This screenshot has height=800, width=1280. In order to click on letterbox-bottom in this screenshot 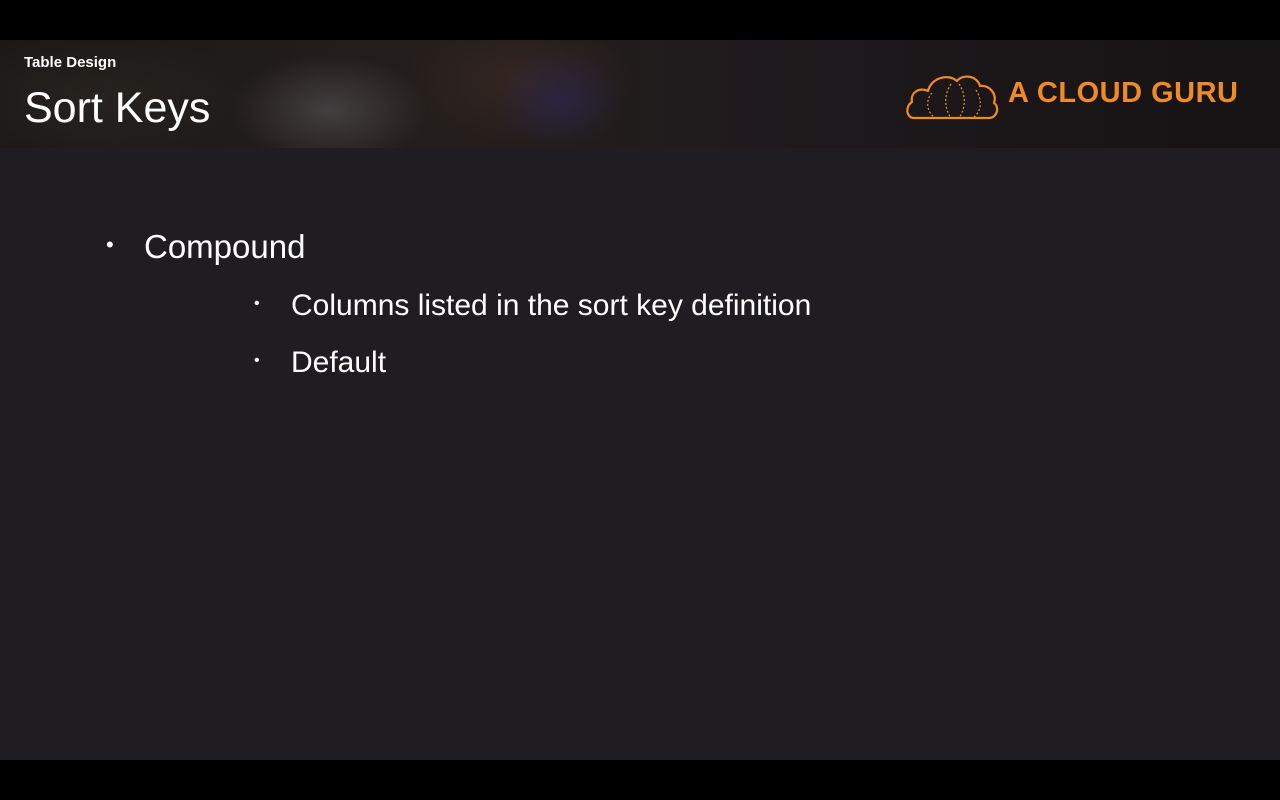, I will do `click(640, 780)`.